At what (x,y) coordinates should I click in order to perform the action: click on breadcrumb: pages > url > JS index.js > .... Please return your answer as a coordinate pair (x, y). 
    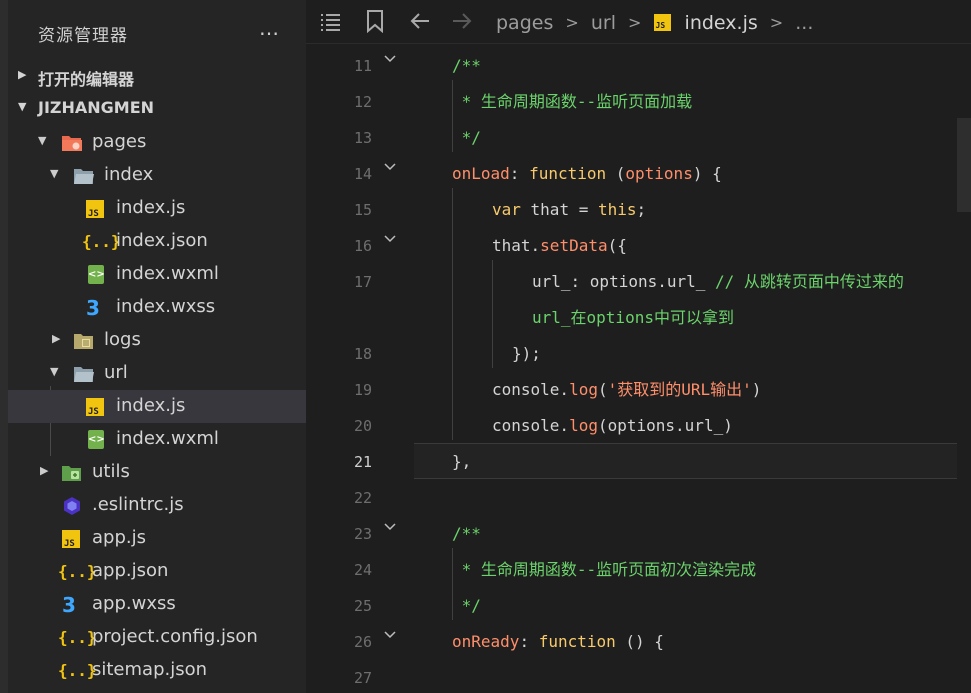
    Looking at the image, I should click on (654, 22).